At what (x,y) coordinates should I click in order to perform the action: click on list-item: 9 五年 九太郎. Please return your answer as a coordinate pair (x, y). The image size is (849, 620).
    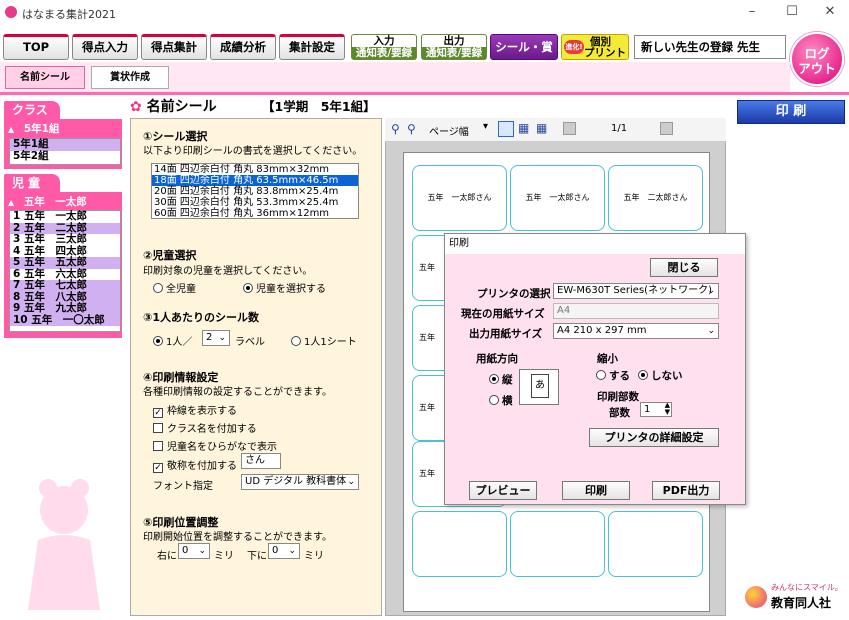
    Looking at the image, I should click on (65, 308).